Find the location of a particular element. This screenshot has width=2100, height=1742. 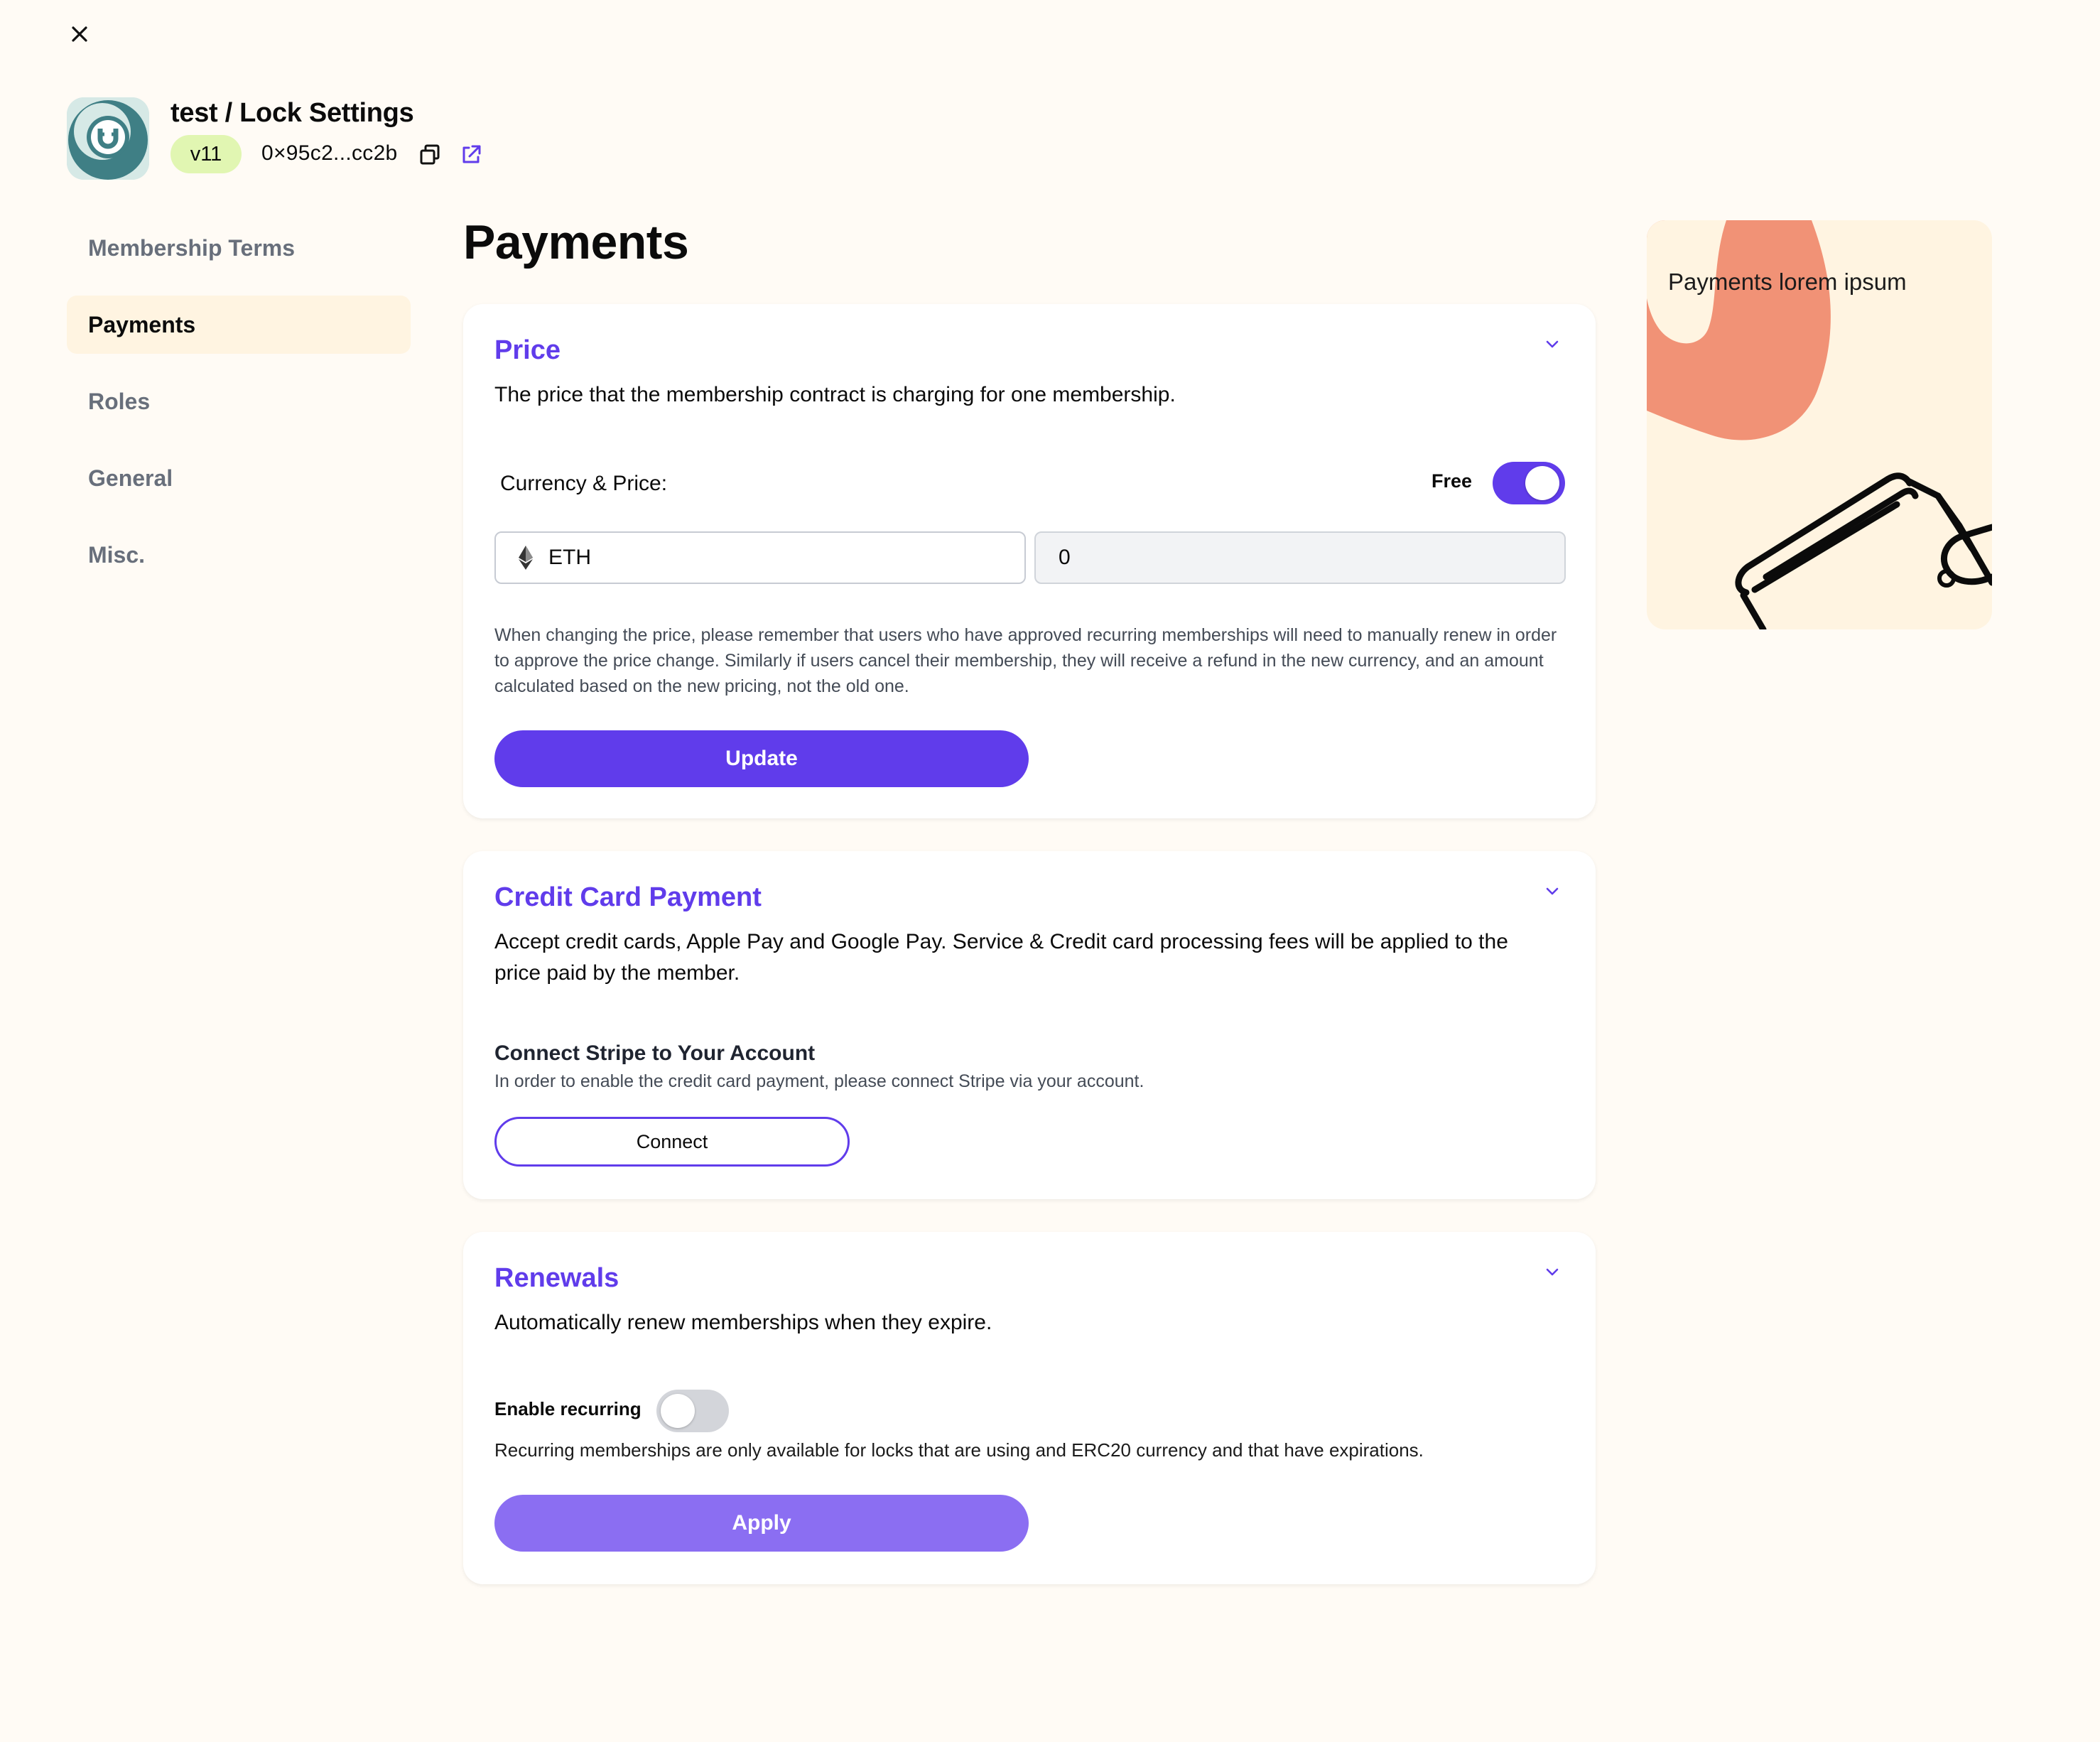

sidebar-item-misc: Misc. is located at coordinates (239, 555).